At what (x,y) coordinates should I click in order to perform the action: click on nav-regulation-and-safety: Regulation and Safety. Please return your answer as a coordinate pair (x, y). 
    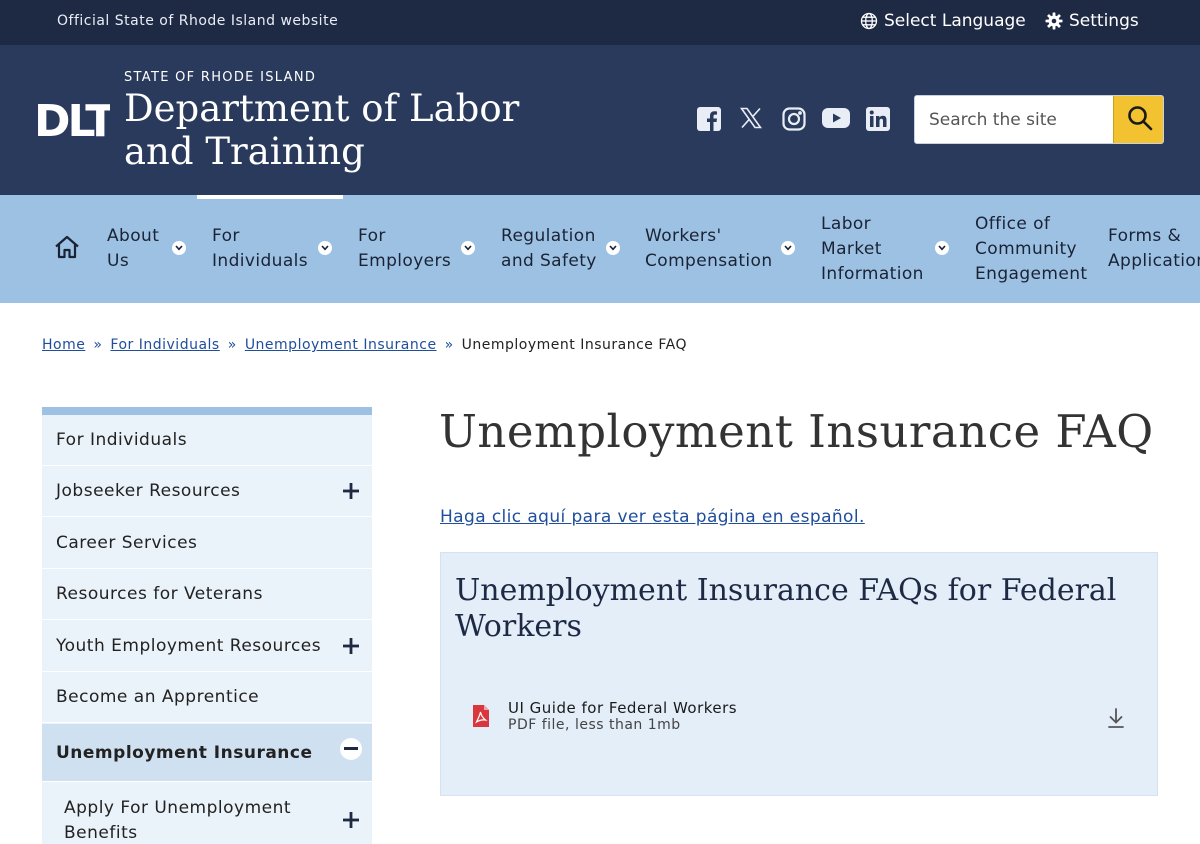
    Looking at the image, I should click on (562, 249).